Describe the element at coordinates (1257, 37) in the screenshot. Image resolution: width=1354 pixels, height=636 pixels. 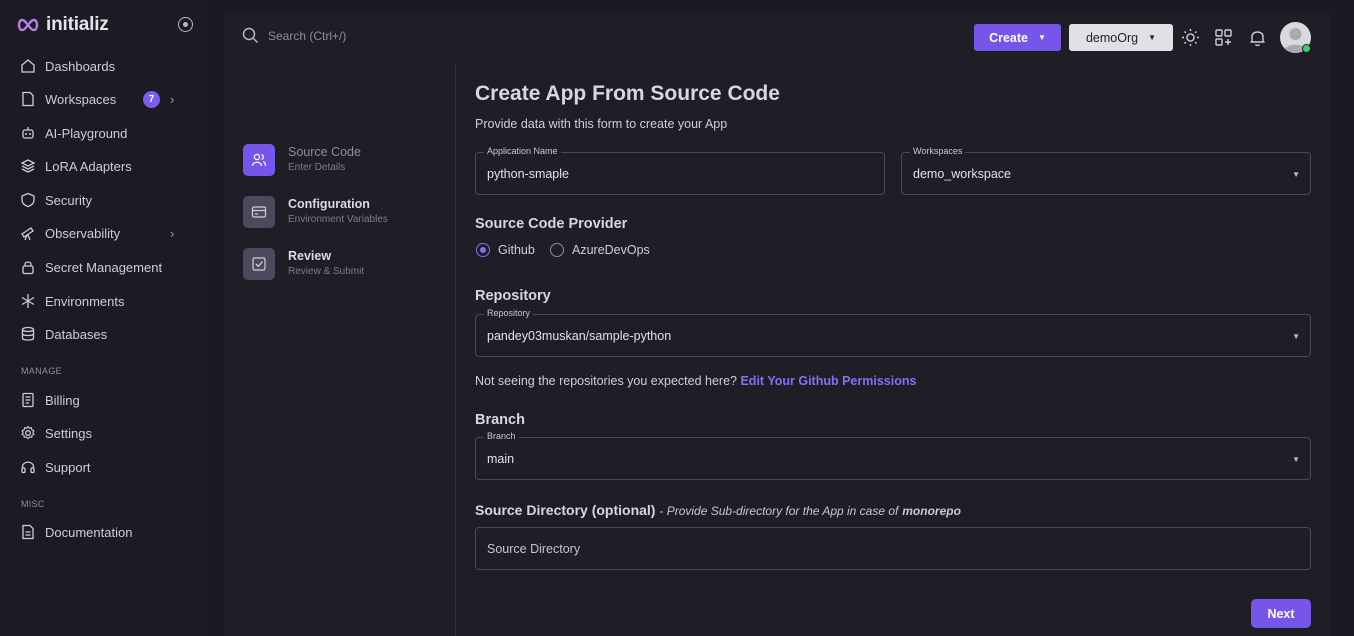
I see `bell-icon` at that location.